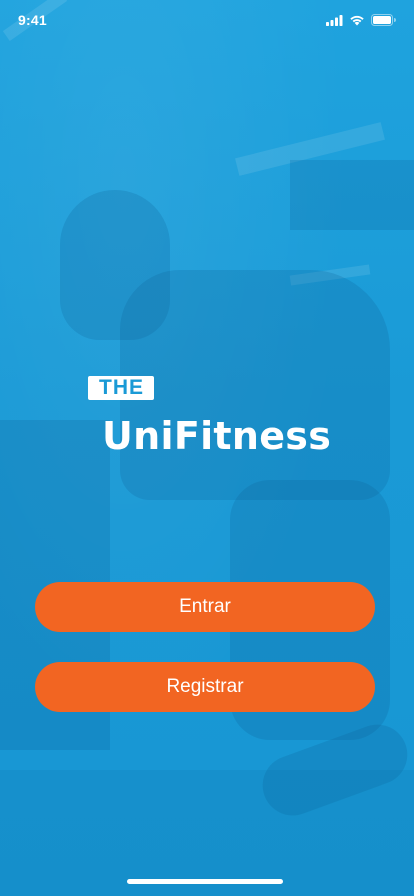 The width and height of the screenshot is (414, 896). Describe the element at coordinates (217, 436) in the screenshot. I see `logo-title: UniFitness` at that location.